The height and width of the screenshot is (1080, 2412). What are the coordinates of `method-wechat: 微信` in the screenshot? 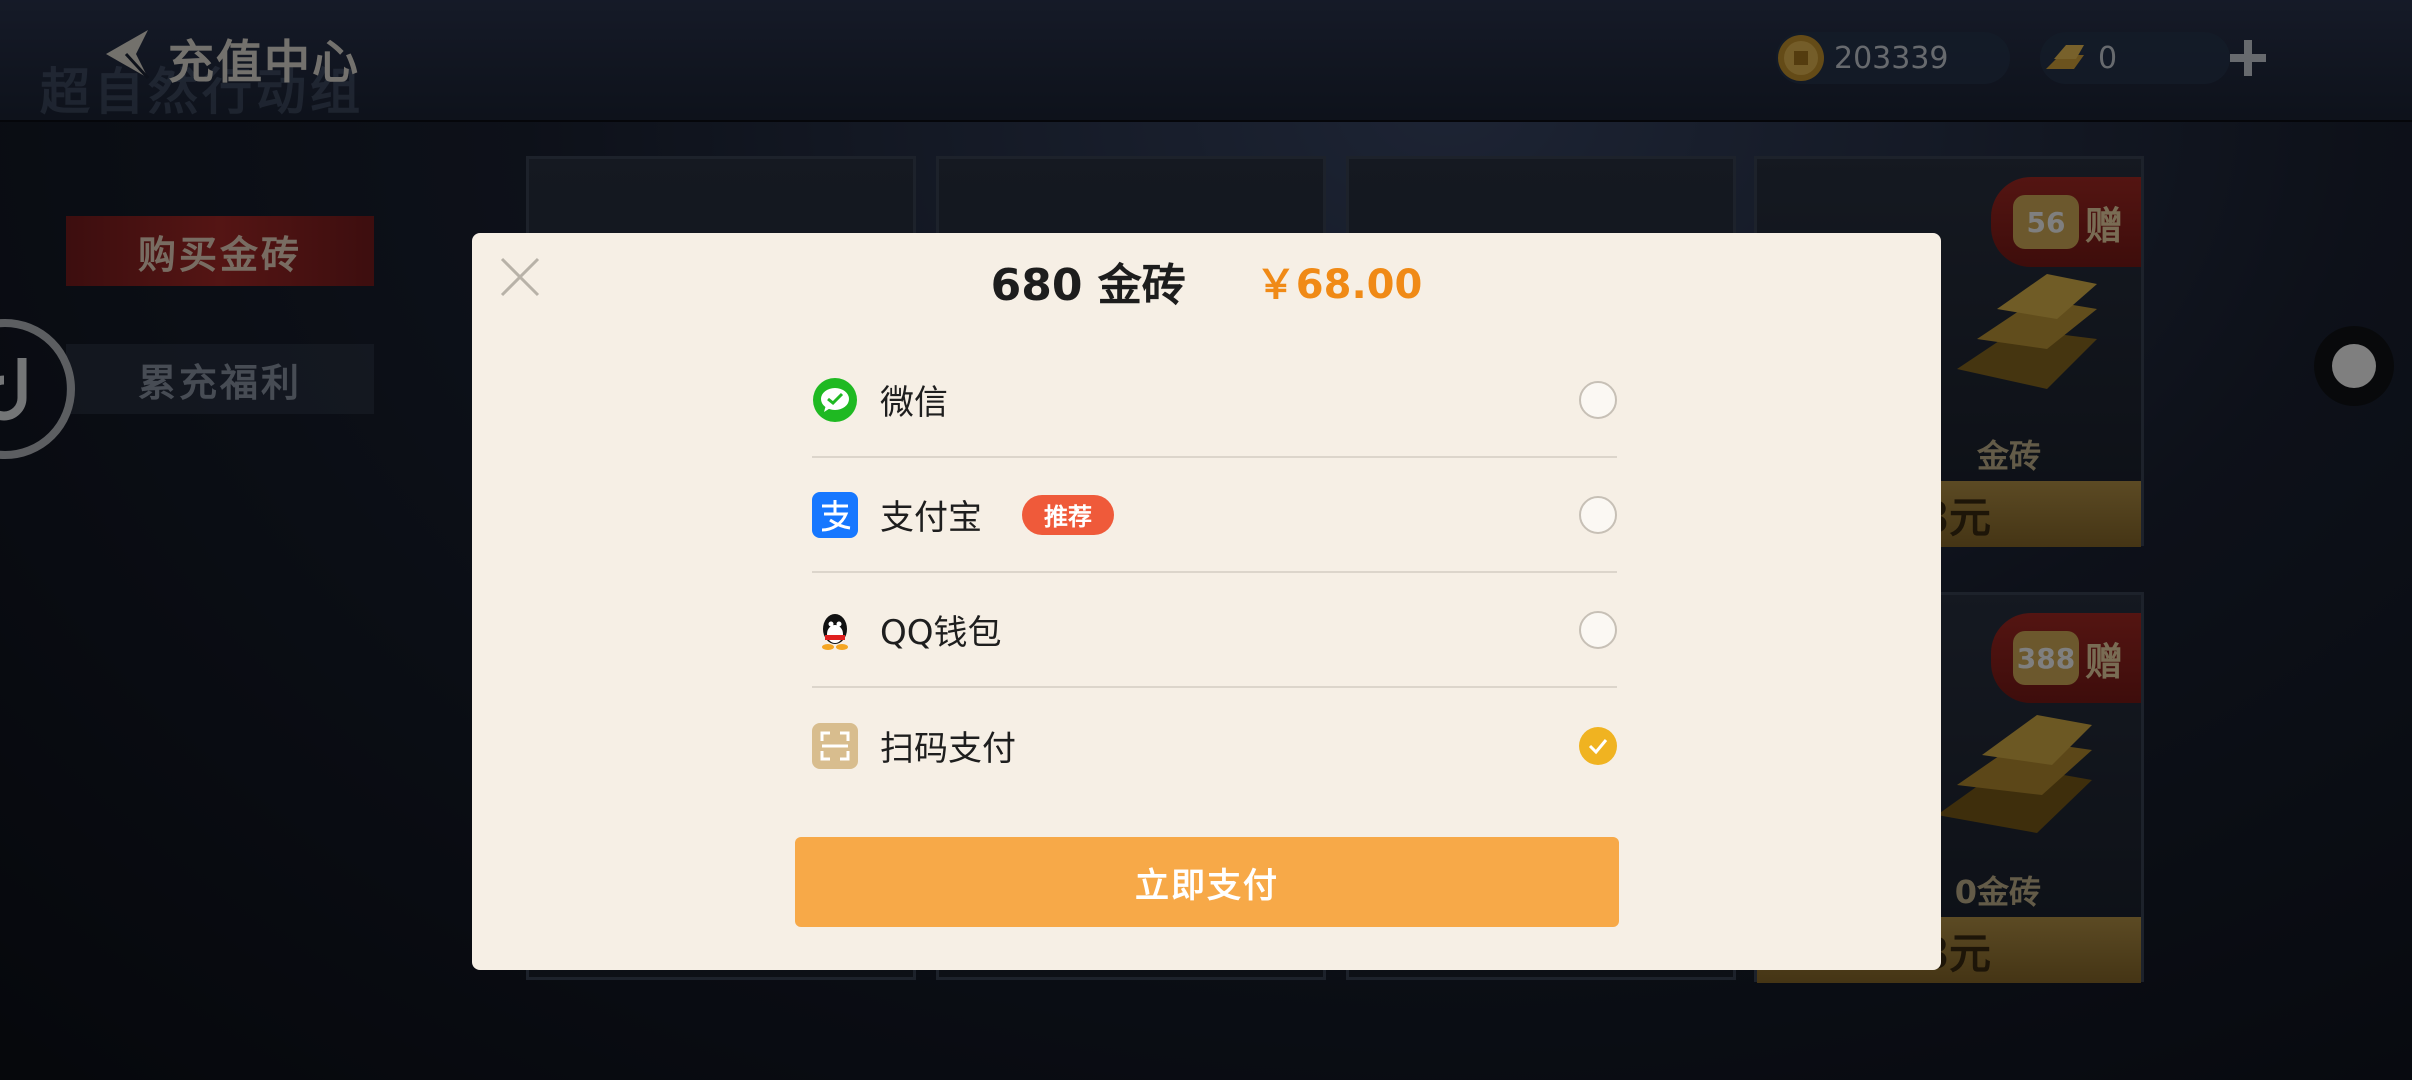 It's located at (1214, 400).